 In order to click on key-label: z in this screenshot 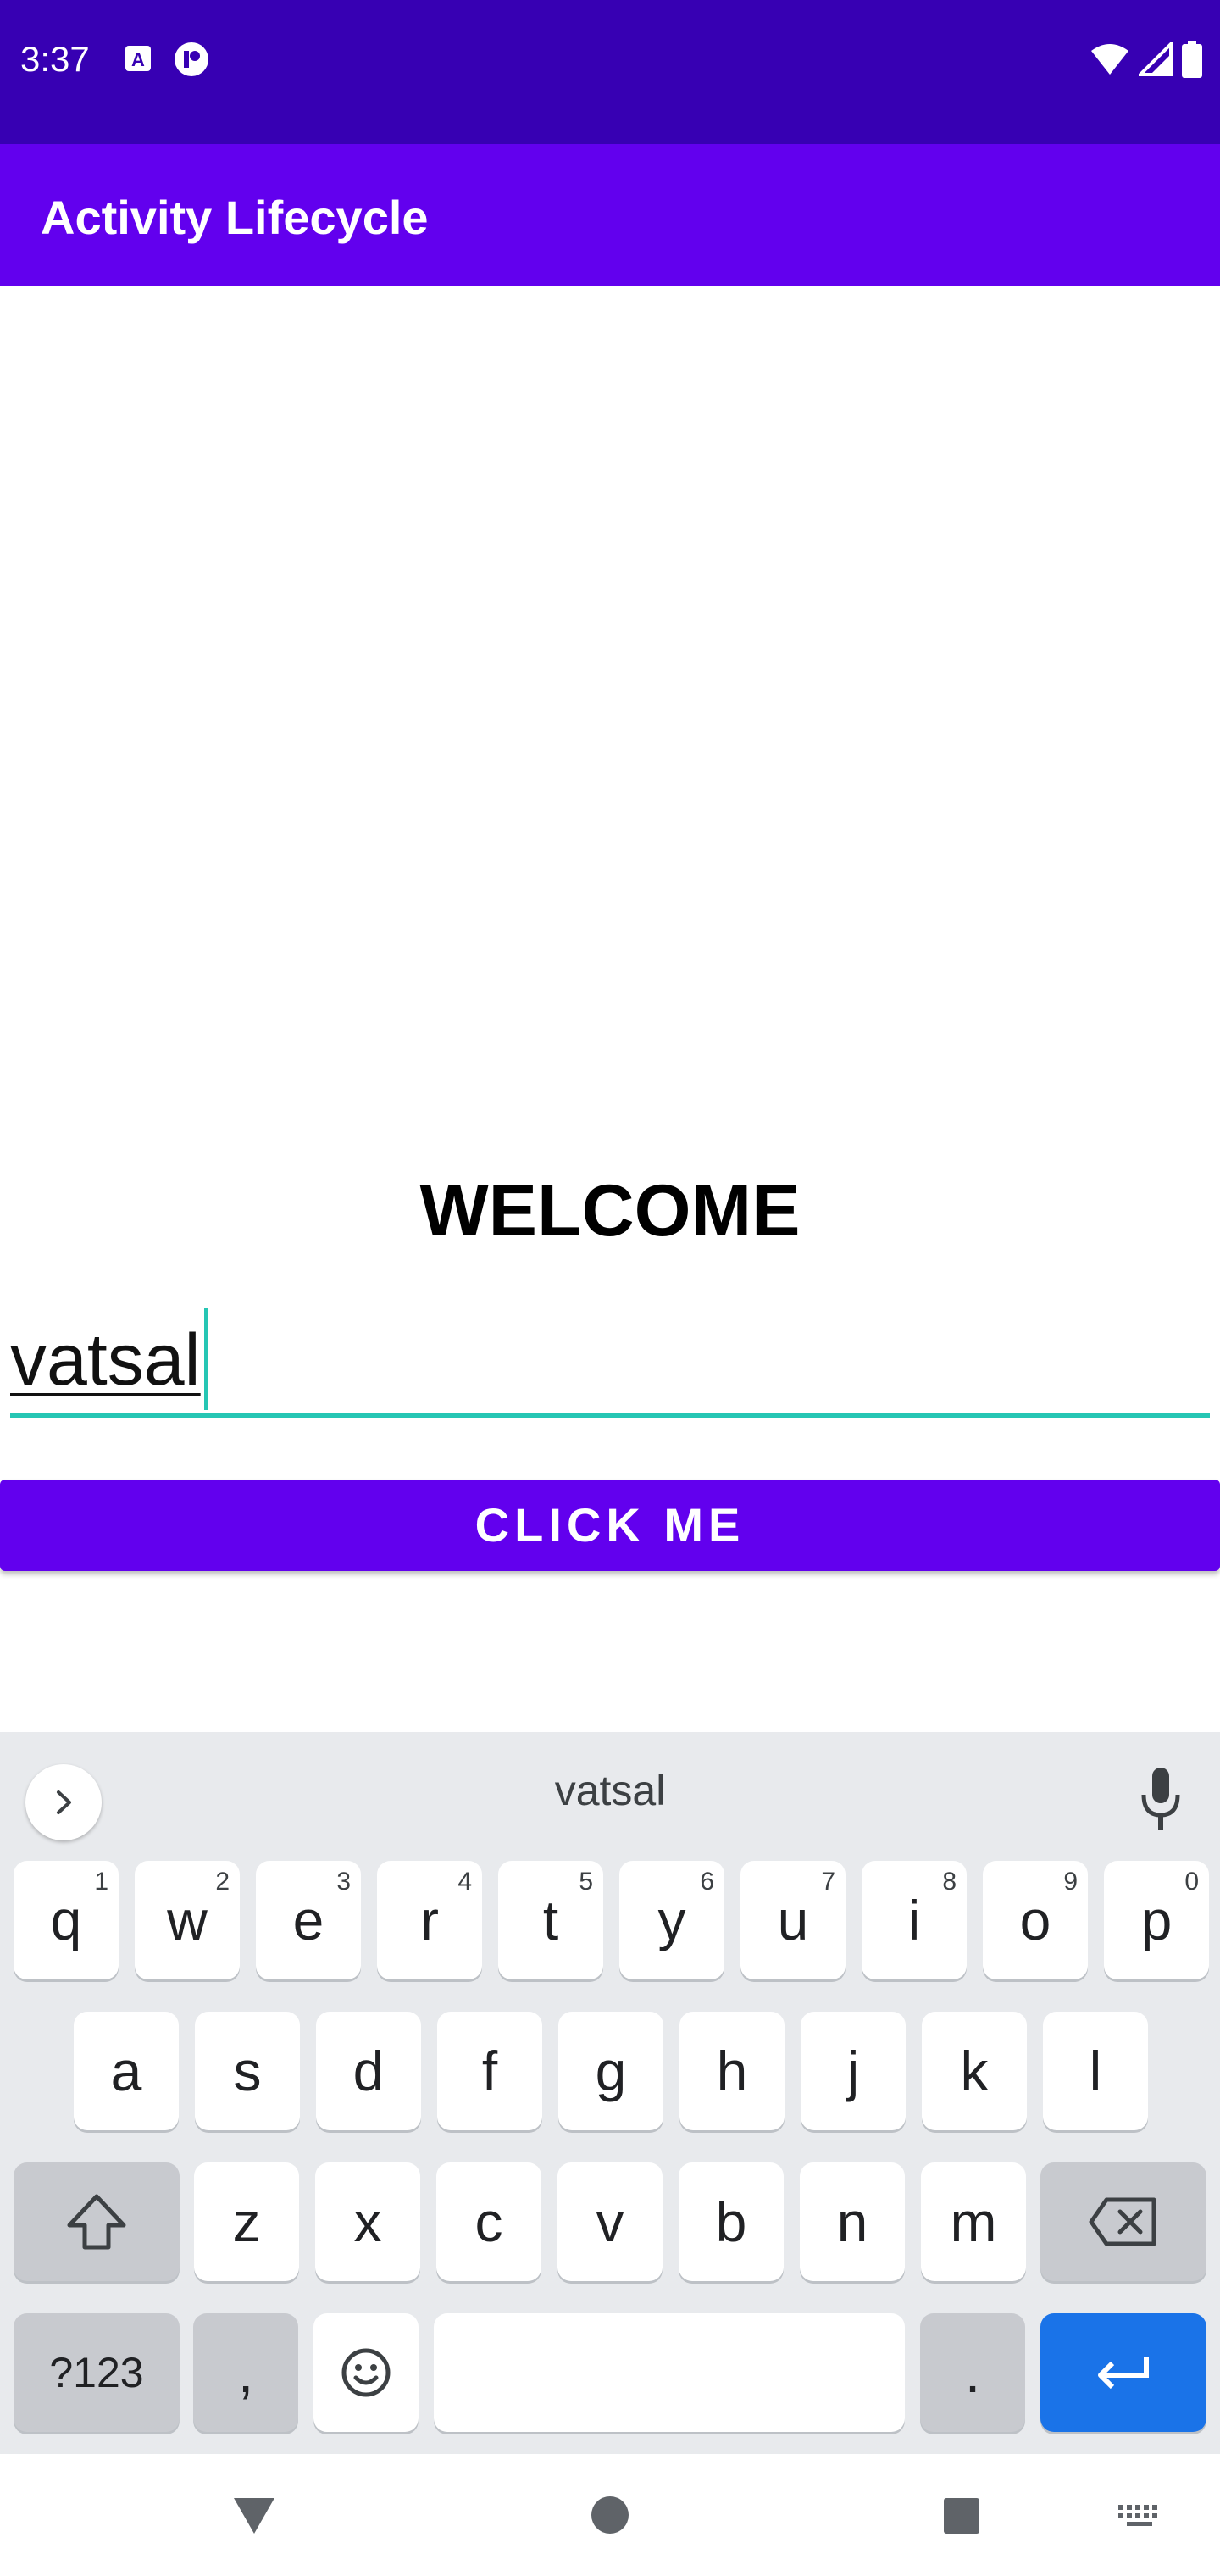, I will do `click(246, 2221)`.